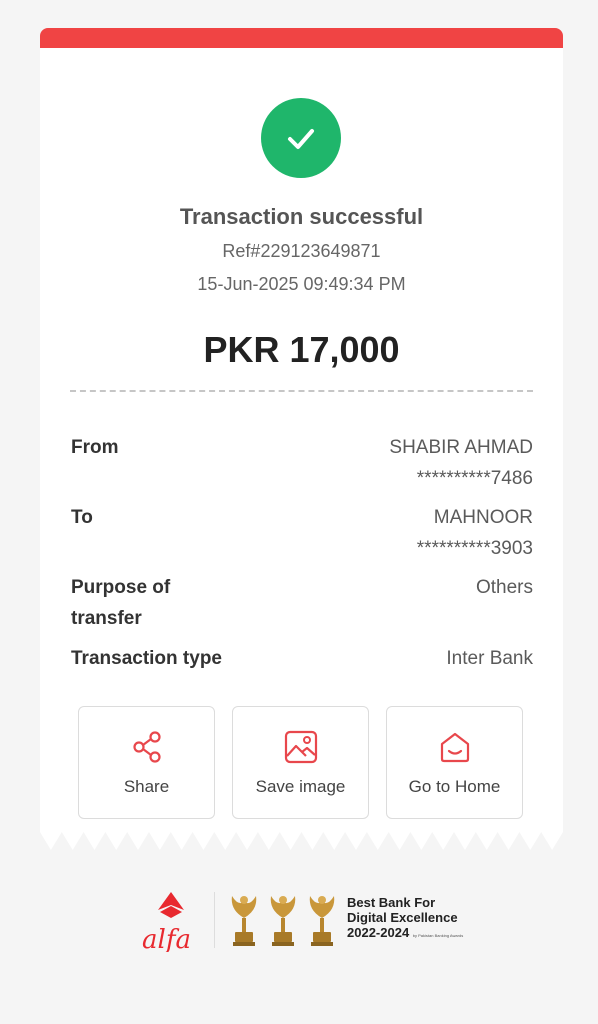  Describe the element at coordinates (474, 548) in the screenshot. I see `to-account: **********3903` at that location.